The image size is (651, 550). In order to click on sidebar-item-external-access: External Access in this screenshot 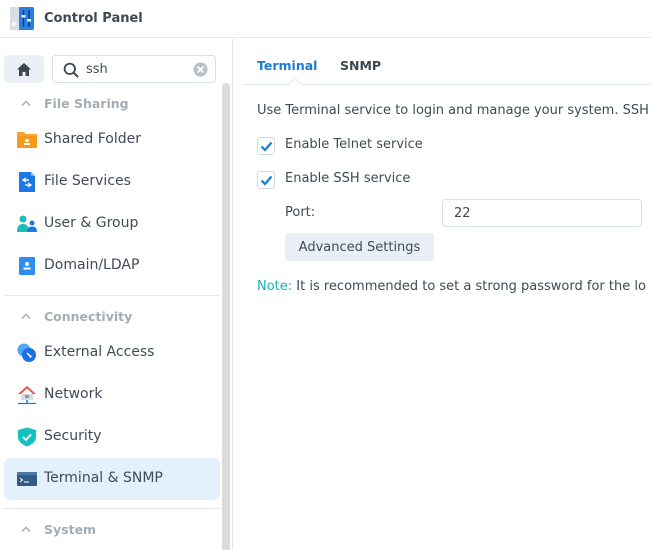, I will do `click(112, 353)`.